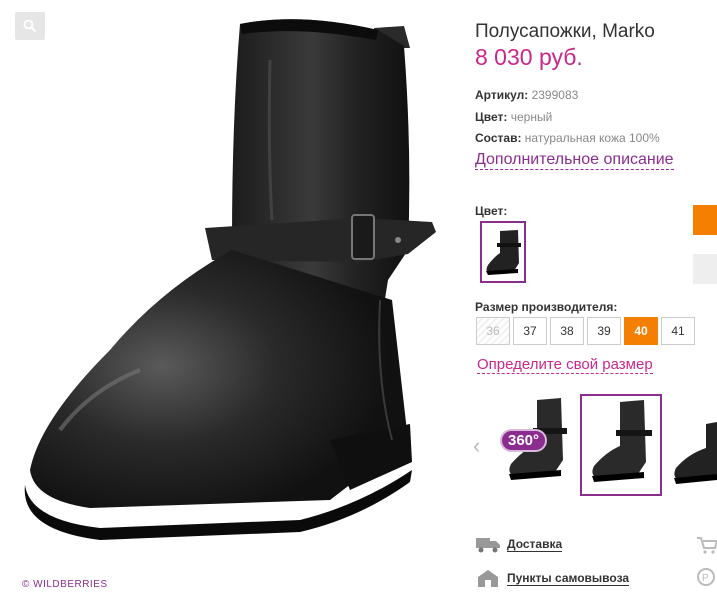 The height and width of the screenshot is (607, 717). I want to click on delivery-link: Доставка, so click(519, 544).